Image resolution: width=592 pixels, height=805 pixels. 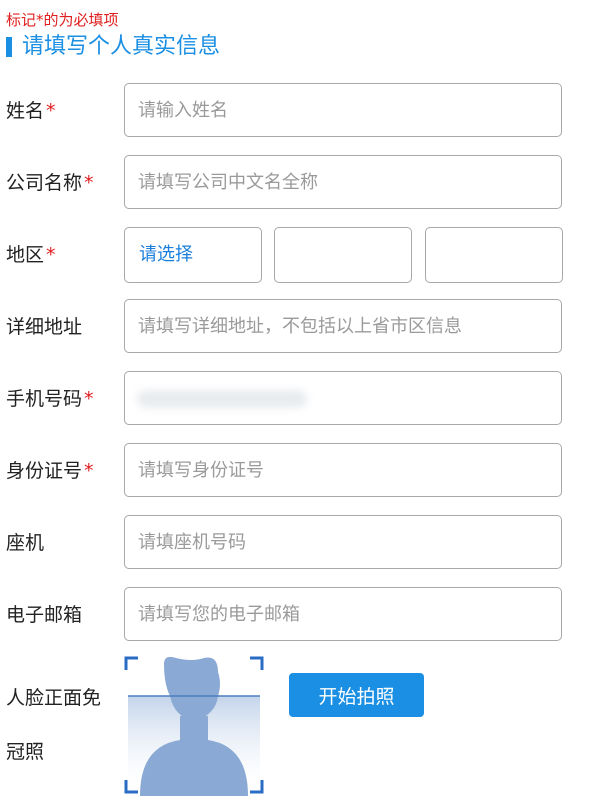 I want to click on id-number-input, so click(x=343, y=470).